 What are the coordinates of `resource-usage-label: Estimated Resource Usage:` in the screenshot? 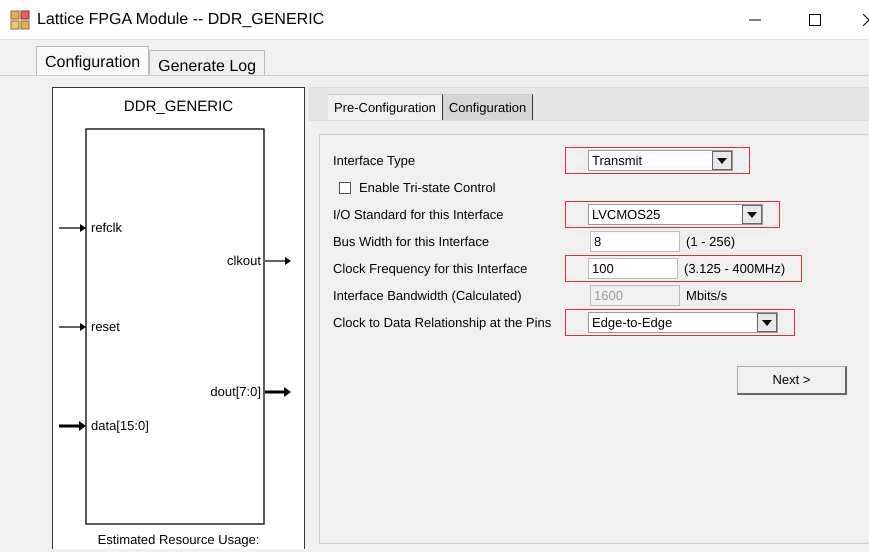 It's located at (178, 539).